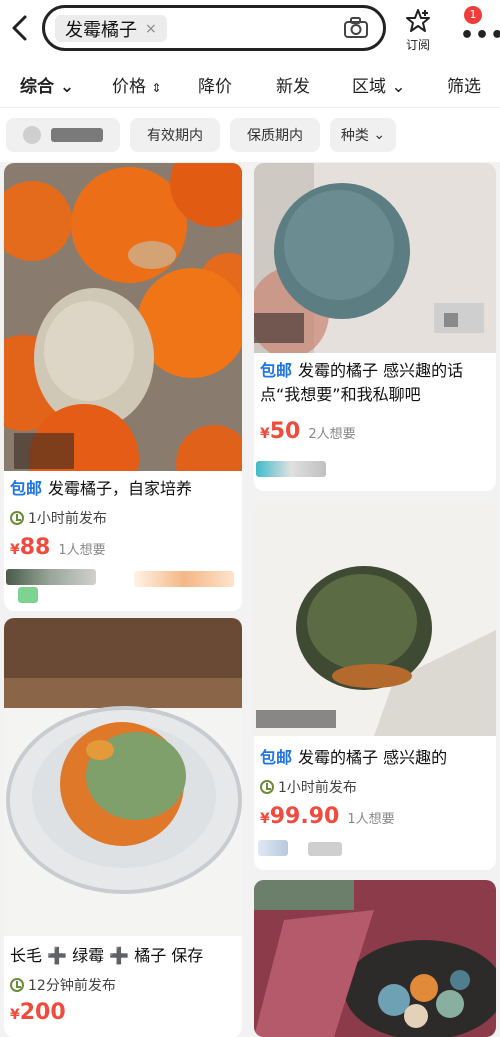 The width and height of the screenshot is (500, 1037). I want to click on camera-icon, so click(356, 28).